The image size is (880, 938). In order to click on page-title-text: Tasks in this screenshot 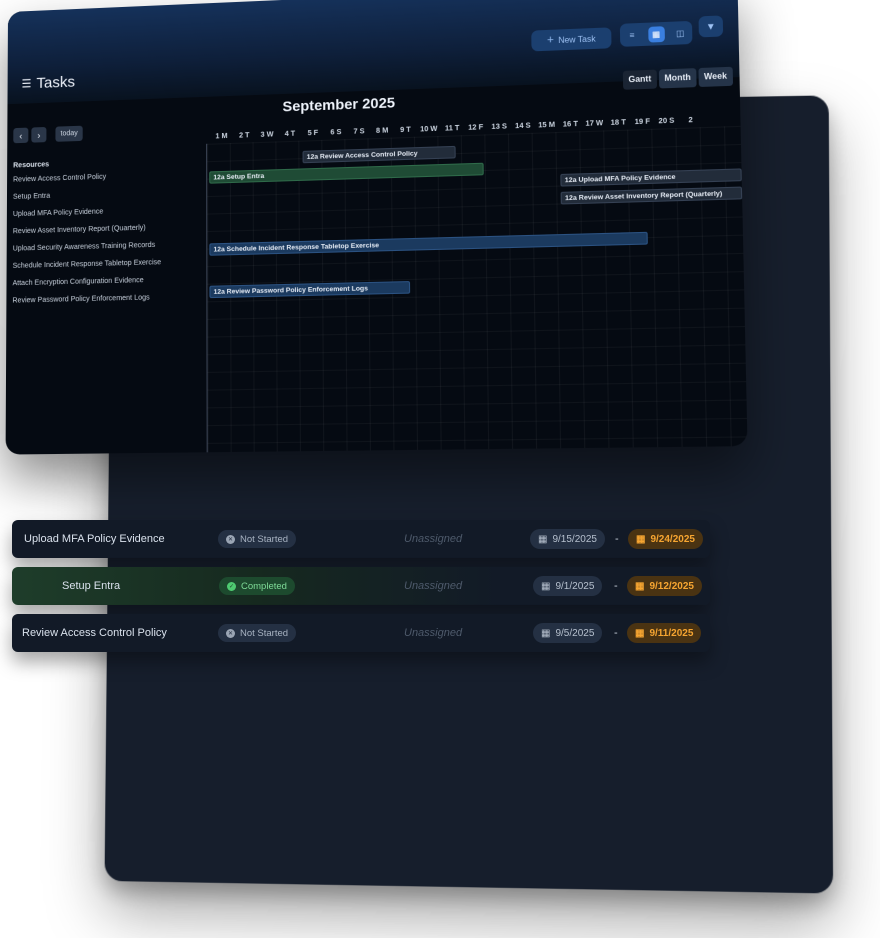, I will do `click(56, 83)`.